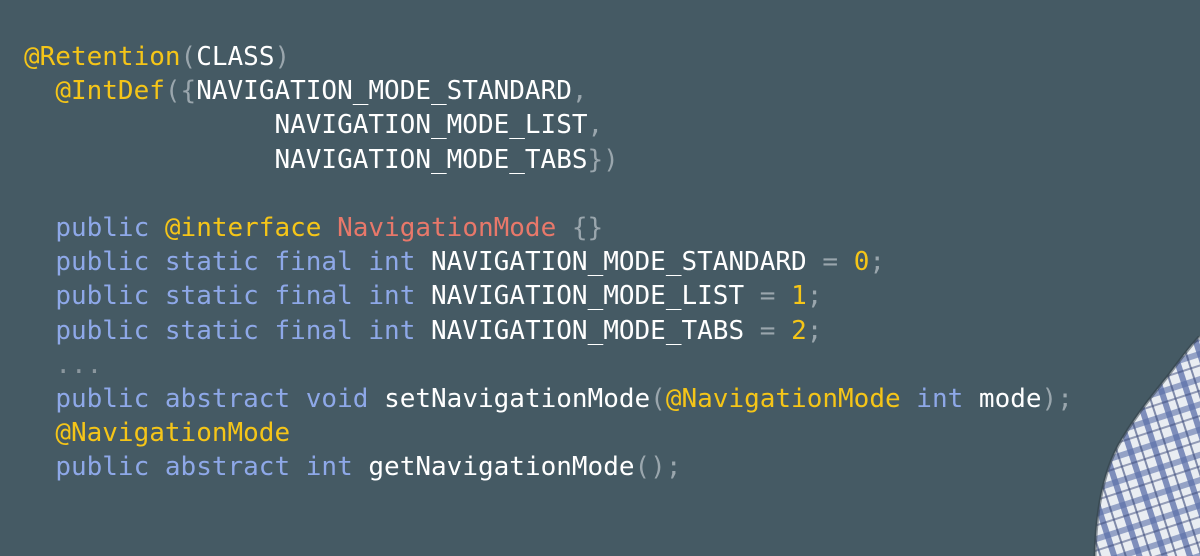  What do you see at coordinates (431, 125) in the screenshot?
I see `const-list-ref: NAVIGATION_MODE_LIST` at bounding box center [431, 125].